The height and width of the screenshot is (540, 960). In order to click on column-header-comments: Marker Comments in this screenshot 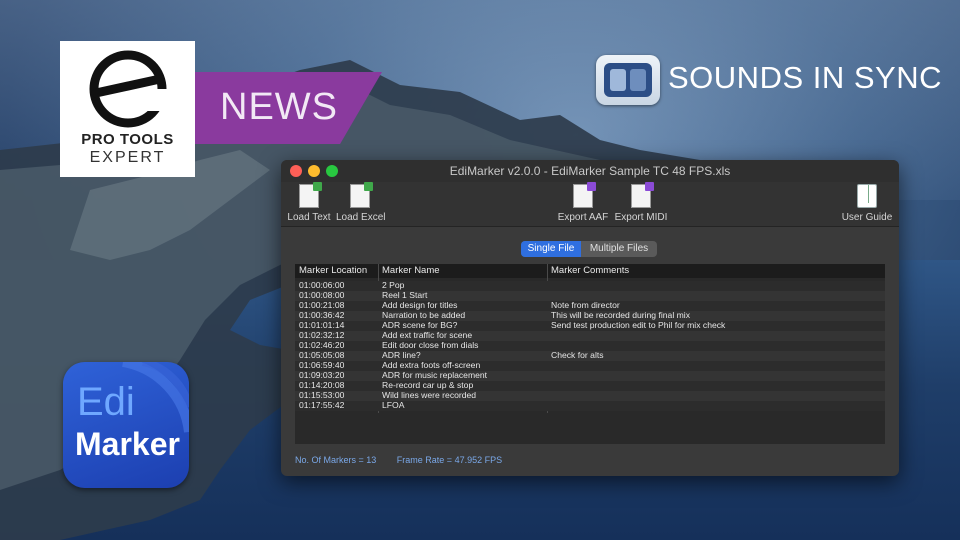, I will do `click(590, 270)`.